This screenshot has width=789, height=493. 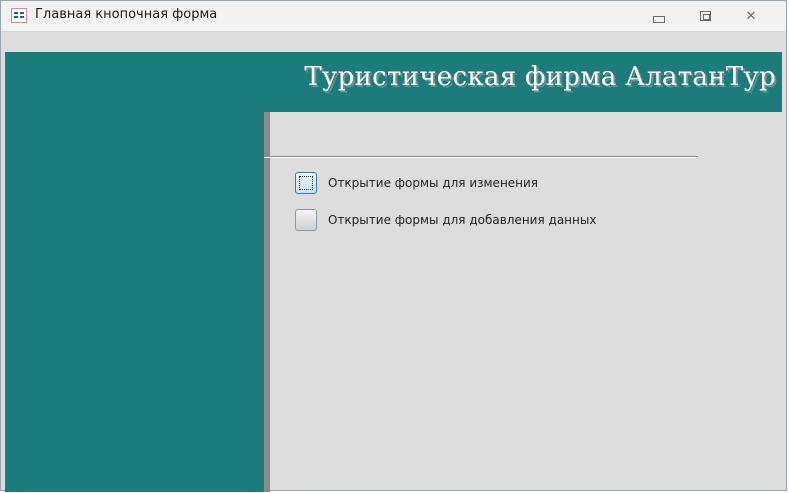 What do you see at coordinates (462, 220) in the screenshot?
I see `menu-item-label: Открытие формы для добавления данных` at bounding box center [462, 220].